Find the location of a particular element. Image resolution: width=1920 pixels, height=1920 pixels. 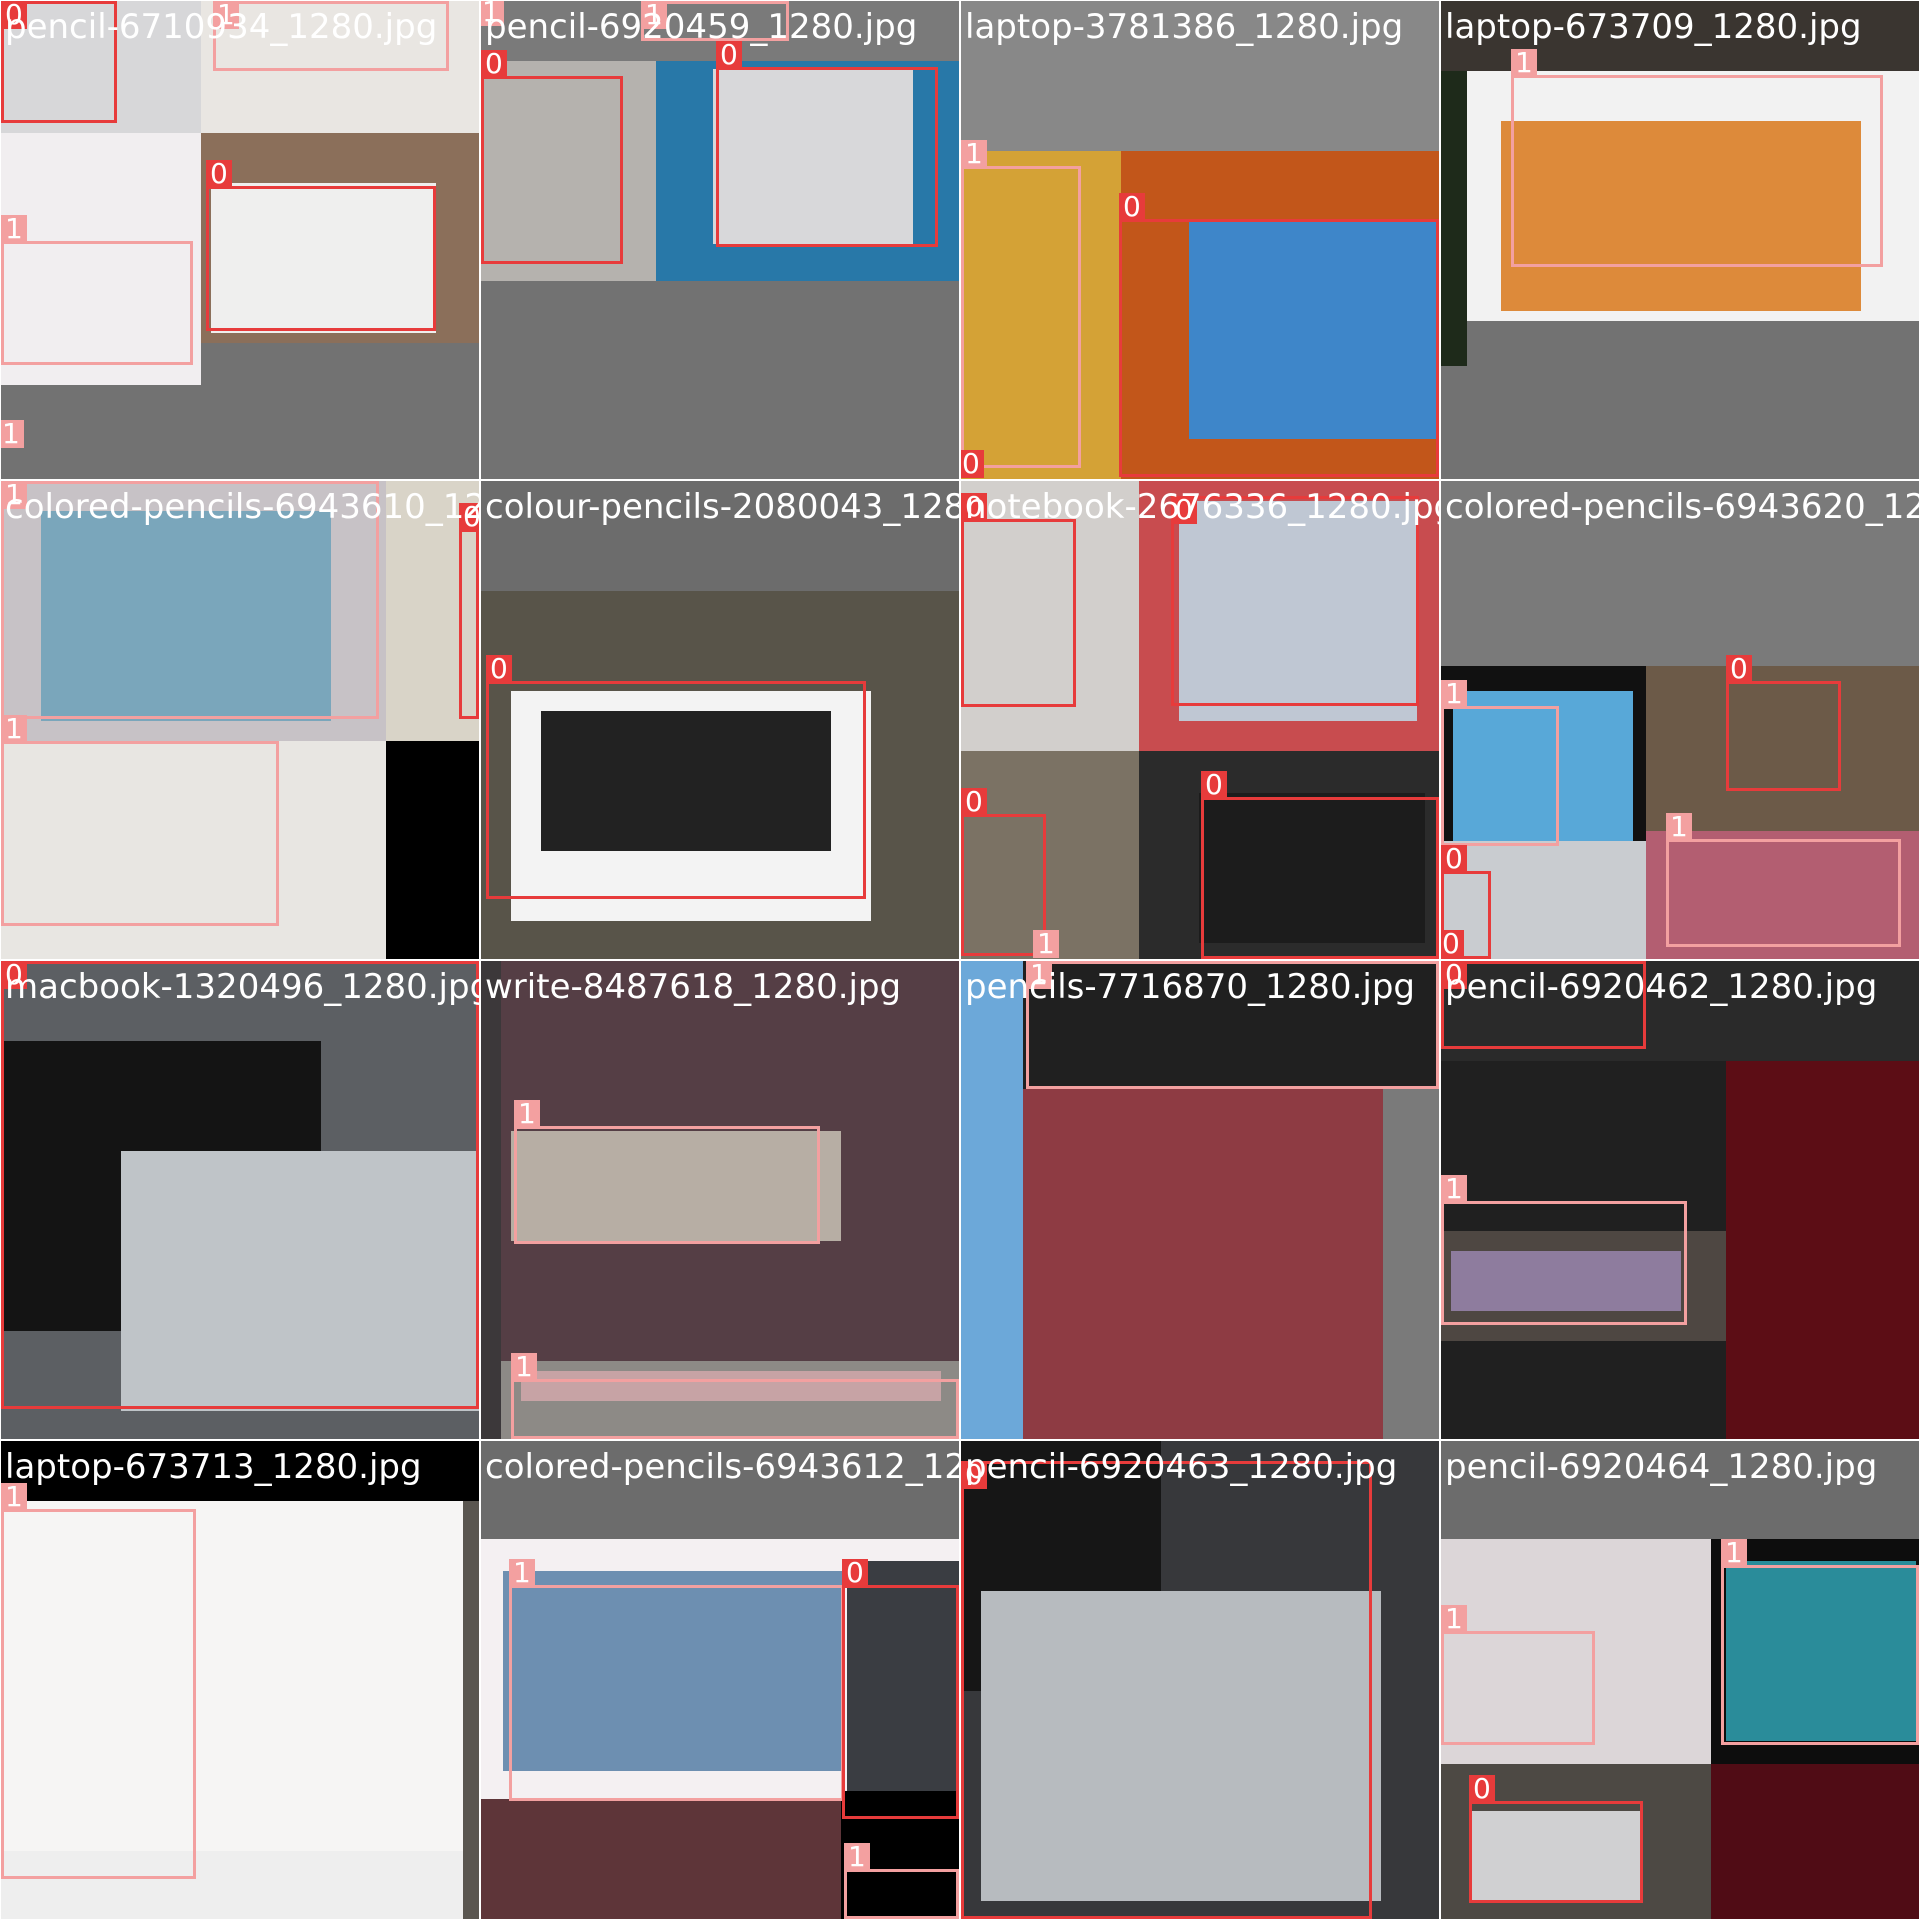

tile-filename: colored-pencils-6943612_1280.jpg is located at coordinates (722, 1467).